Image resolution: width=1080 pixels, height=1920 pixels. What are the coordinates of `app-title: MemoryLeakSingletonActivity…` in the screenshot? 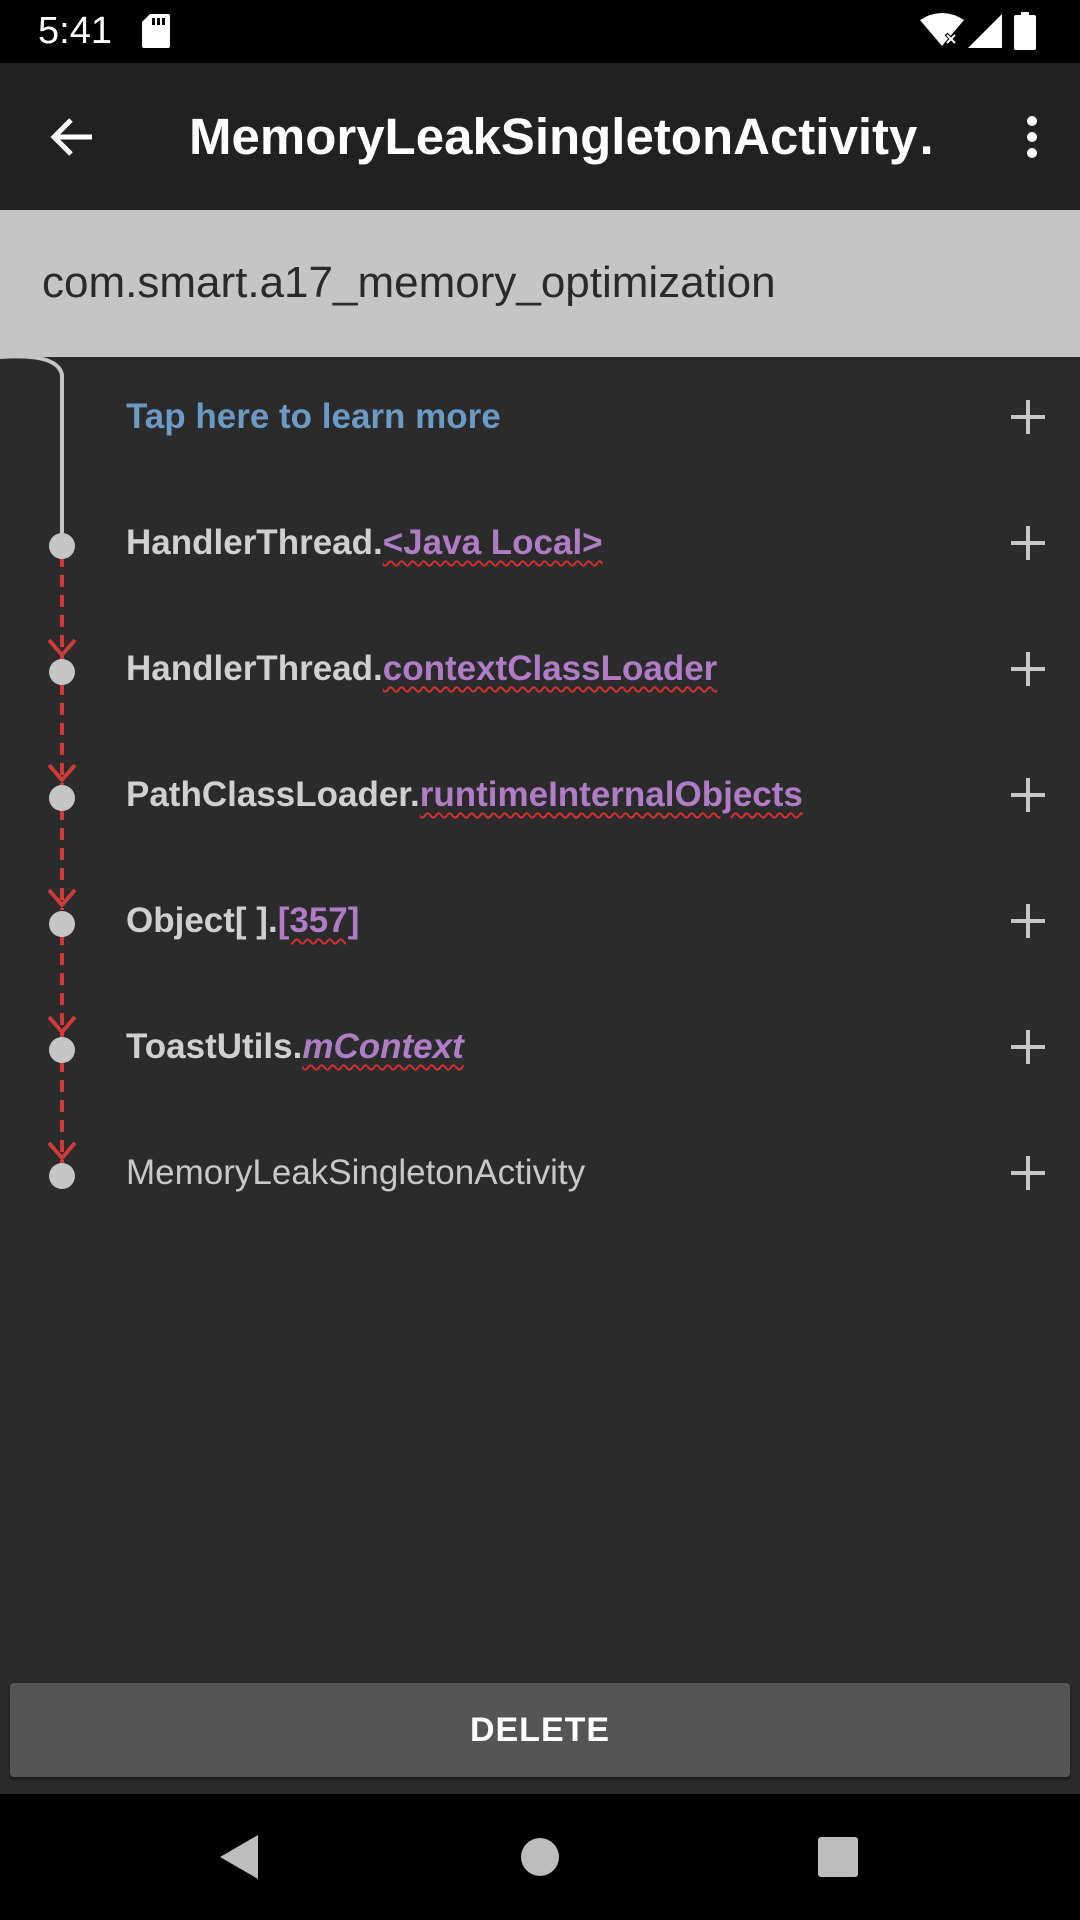 It's located at (564, 136).